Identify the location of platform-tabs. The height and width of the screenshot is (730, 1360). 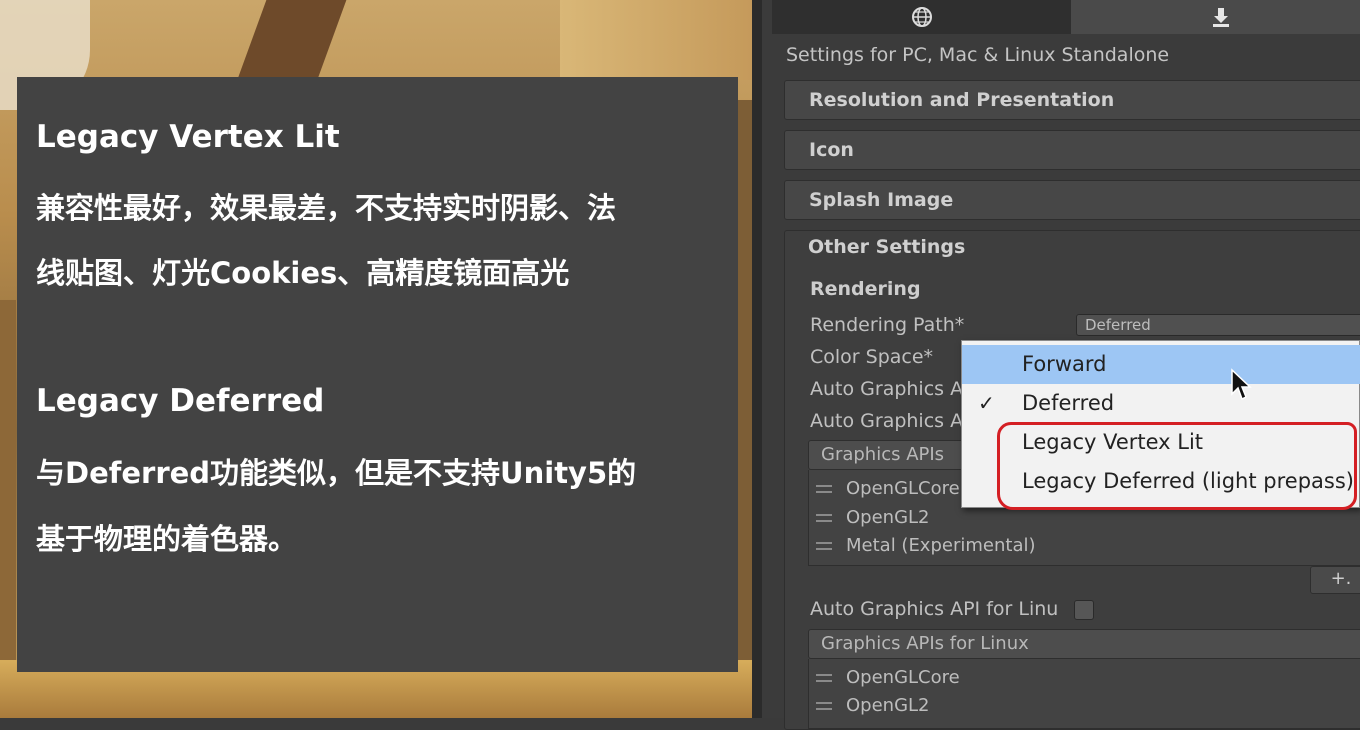
(1066, 18).